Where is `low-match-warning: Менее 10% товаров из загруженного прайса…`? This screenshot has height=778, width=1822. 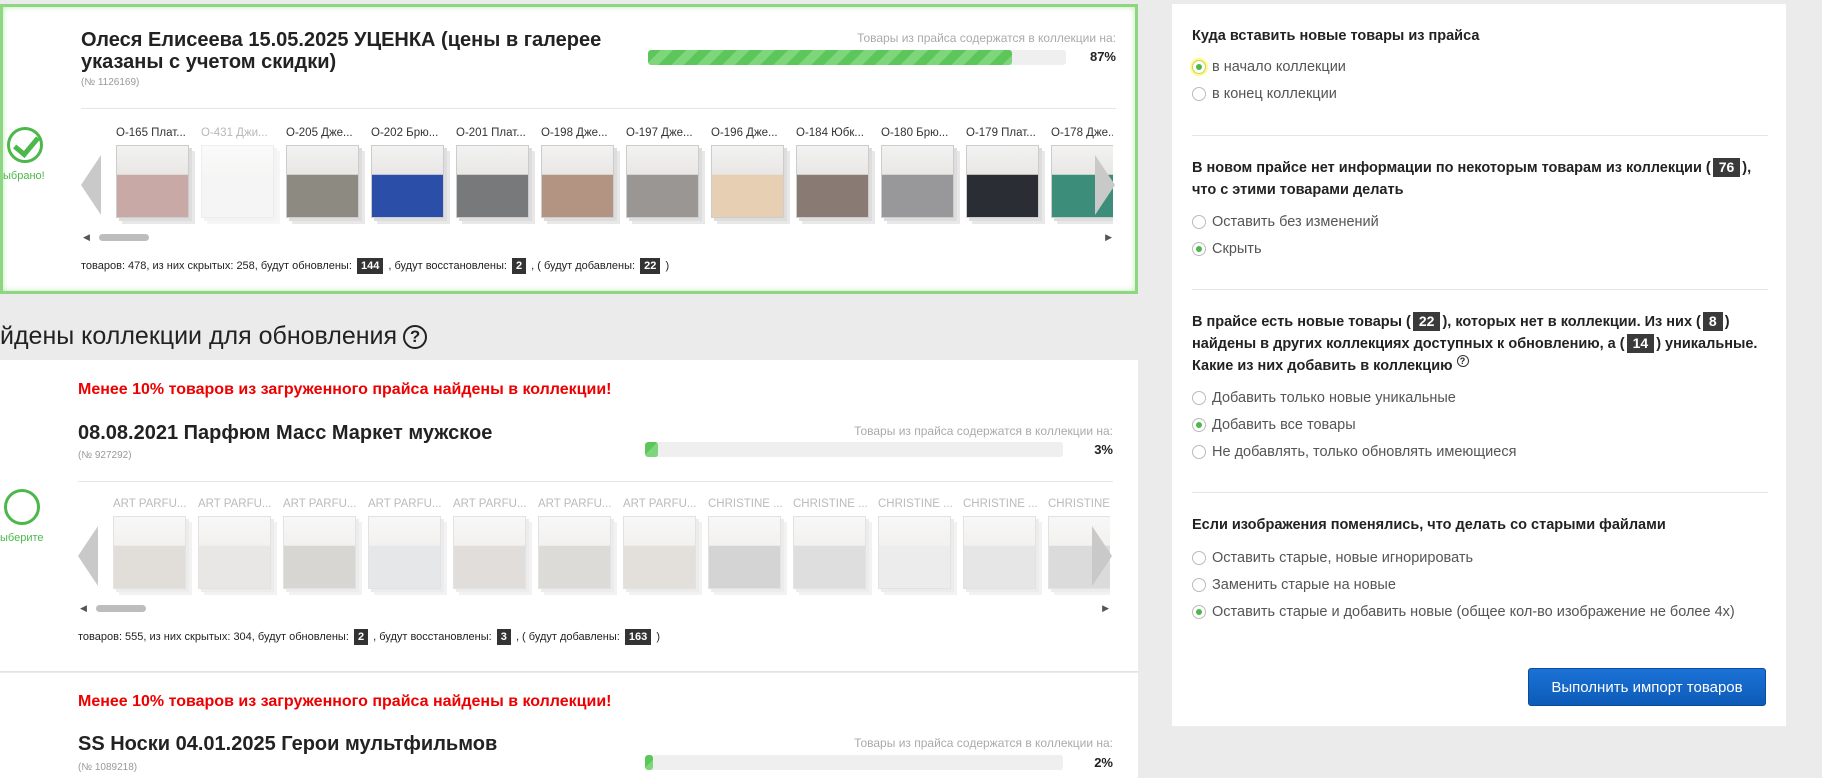
low-match-warning: Менее 10% товаров из загруженного прайса… is located at coordinates (345, 389).